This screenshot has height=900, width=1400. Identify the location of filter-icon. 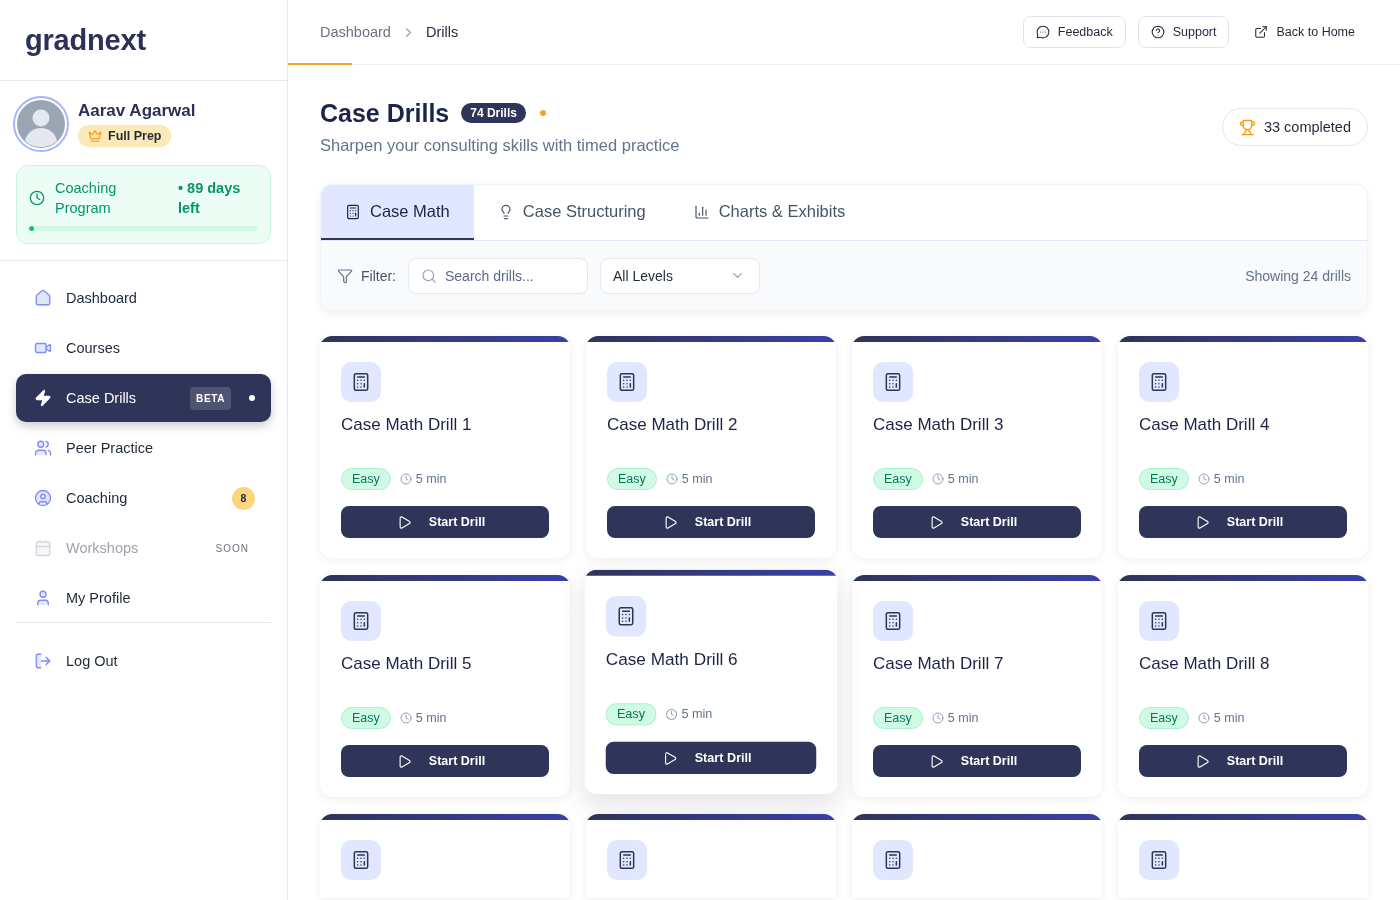
(345, 275).